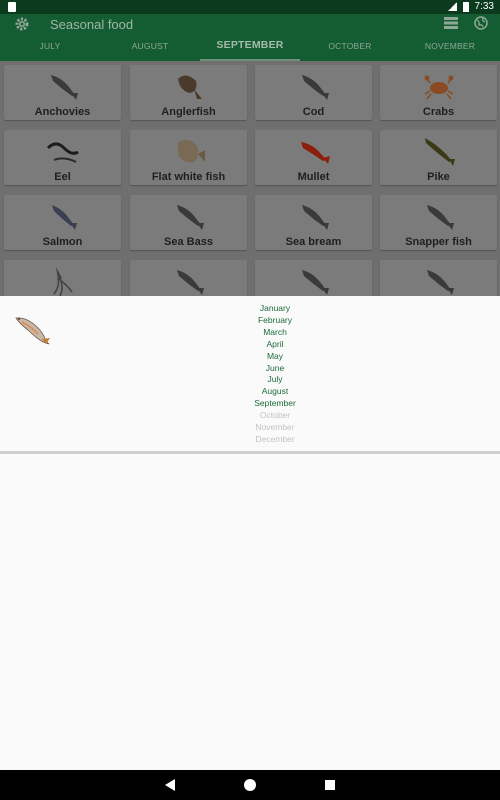  I want to click on food-card-sea-bream: Sea bream, so click(313, 222).